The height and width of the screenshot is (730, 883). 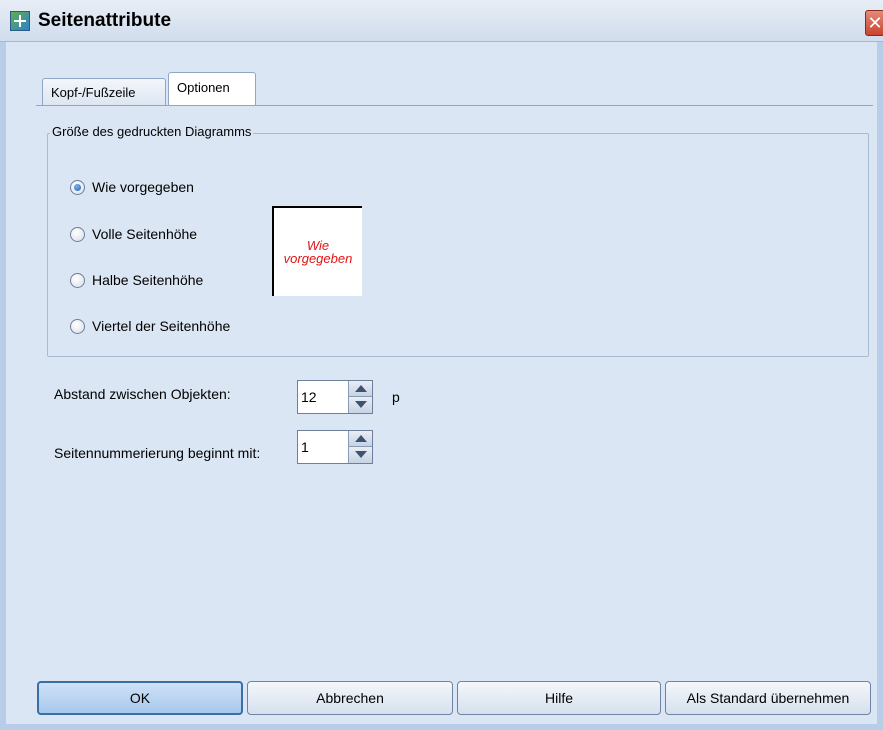 I want to click on spacing-decrement-button, so click(x=360, y=405).